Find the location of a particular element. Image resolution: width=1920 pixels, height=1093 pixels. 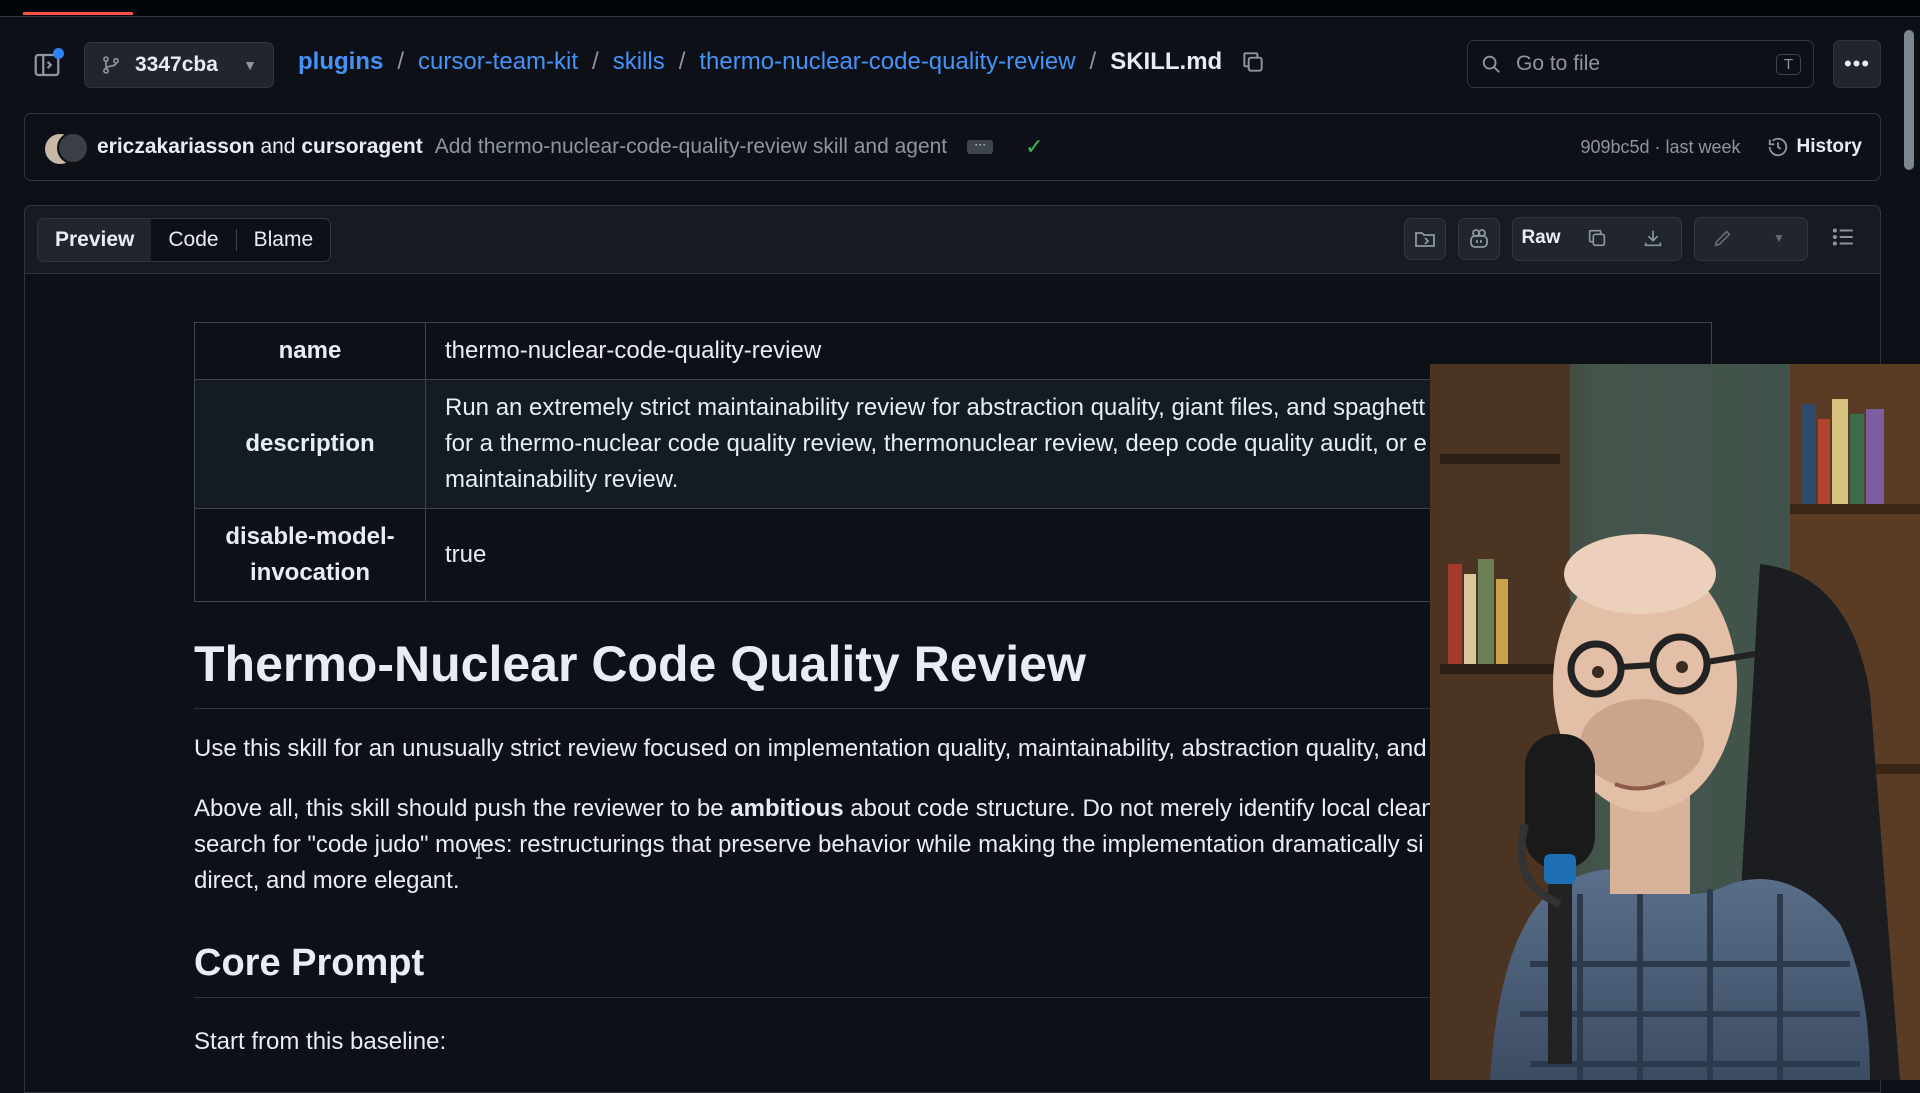

history-button: History is located at coordinates (1814, 147).